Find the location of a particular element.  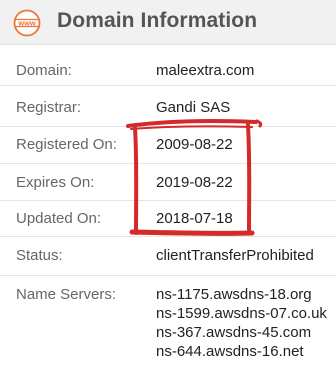

svg-text: www is located at coordinates (26, 23).